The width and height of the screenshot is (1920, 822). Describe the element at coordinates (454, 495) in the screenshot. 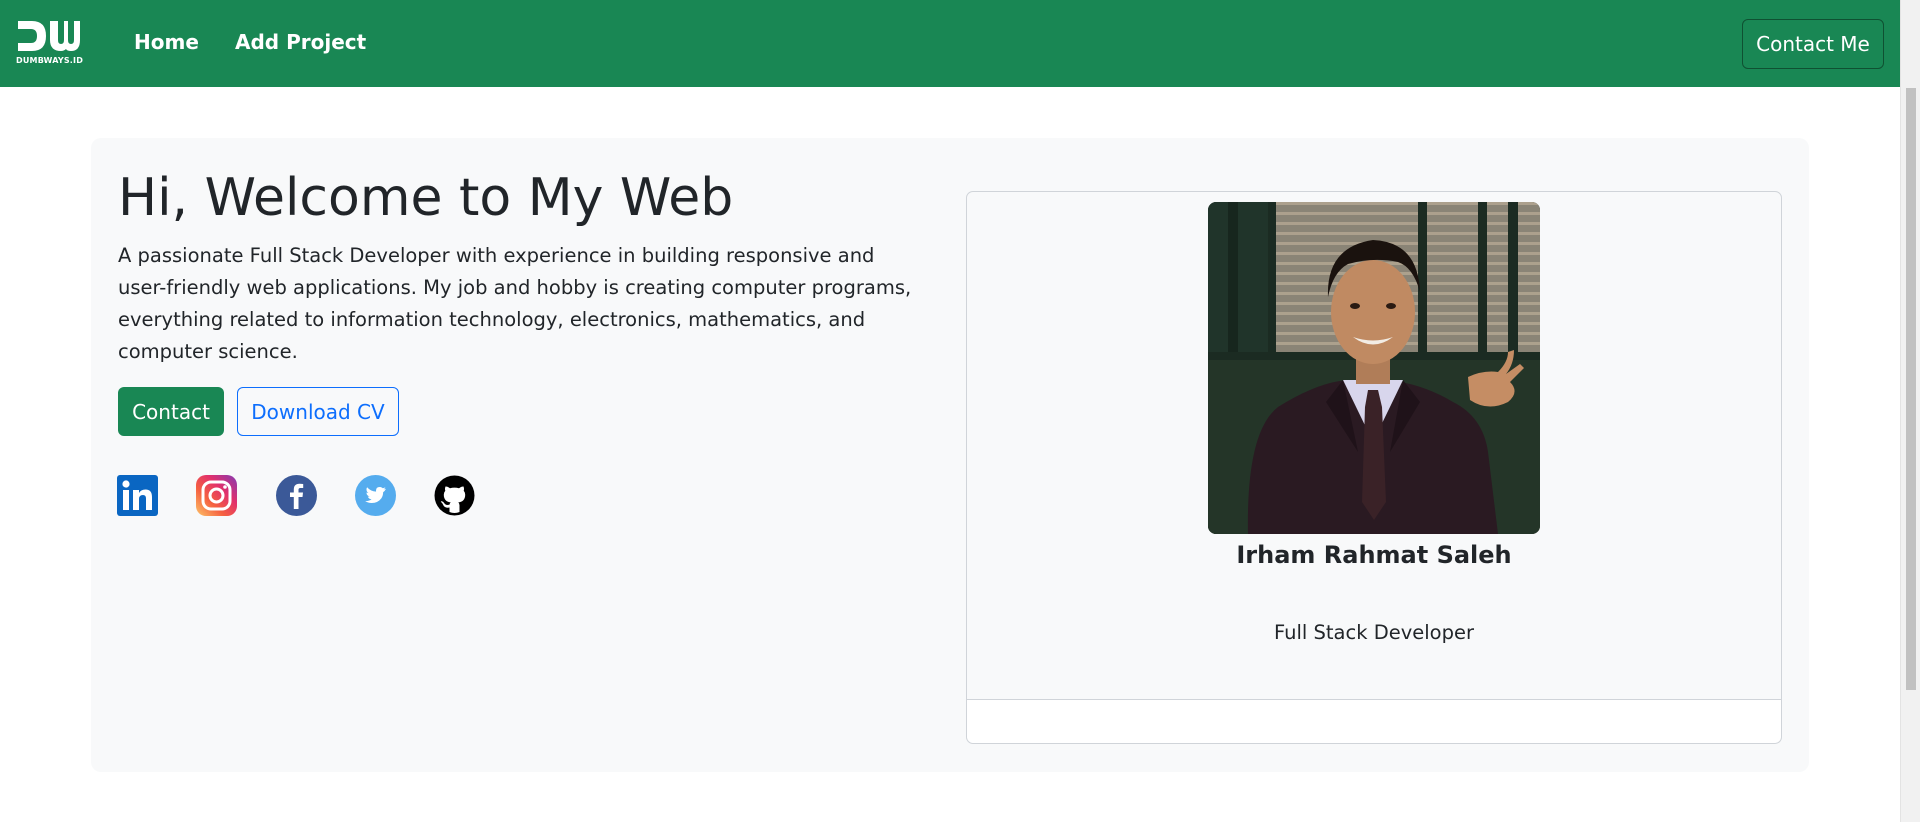

I see `github-icon` at that location.